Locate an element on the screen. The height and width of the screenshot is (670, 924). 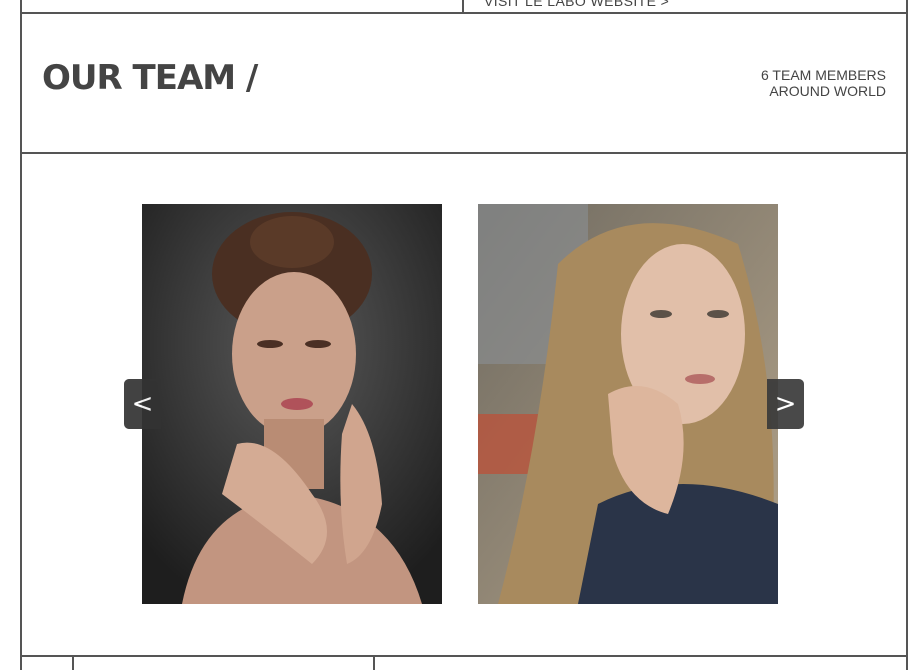
team-location-text: AROUND WORLD is located at coordinates (827, 91).